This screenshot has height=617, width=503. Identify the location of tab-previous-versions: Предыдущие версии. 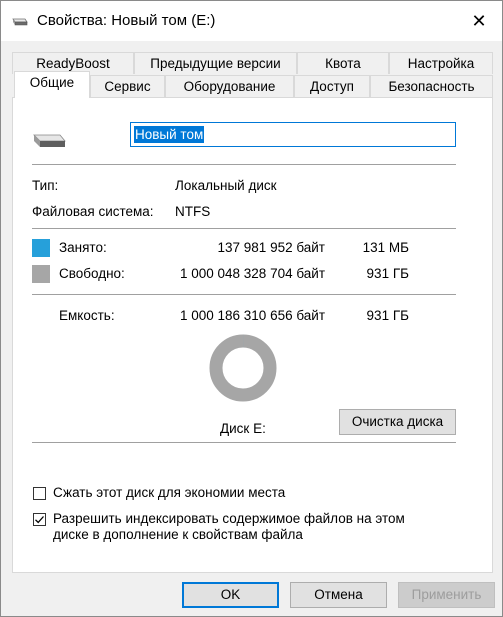
(215, 63).